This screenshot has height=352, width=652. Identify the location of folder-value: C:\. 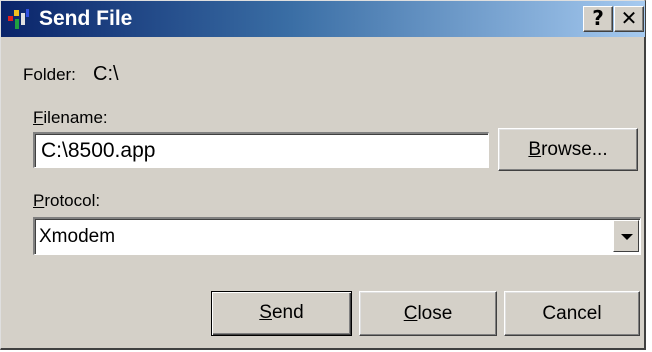
(106, 74).